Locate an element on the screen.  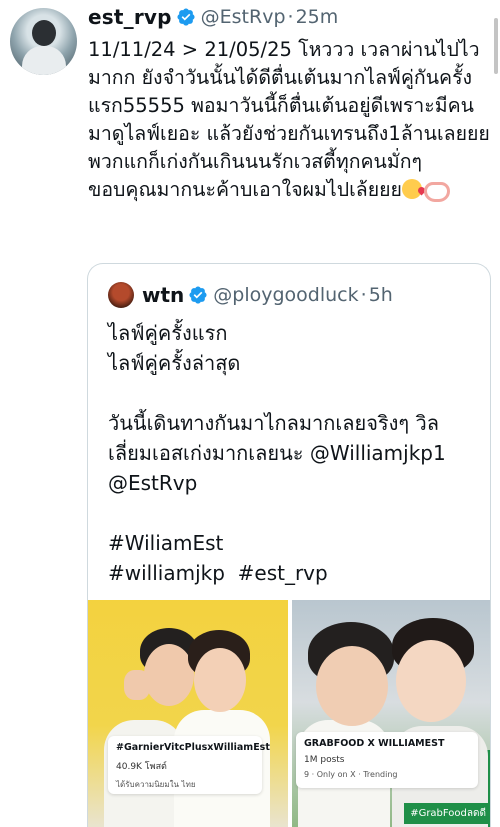
quoted-text-line-mentions: เลี่ยมเอสเก่งมากเลยนะ @Williamjkp1 is located at coordinates (294, 453).